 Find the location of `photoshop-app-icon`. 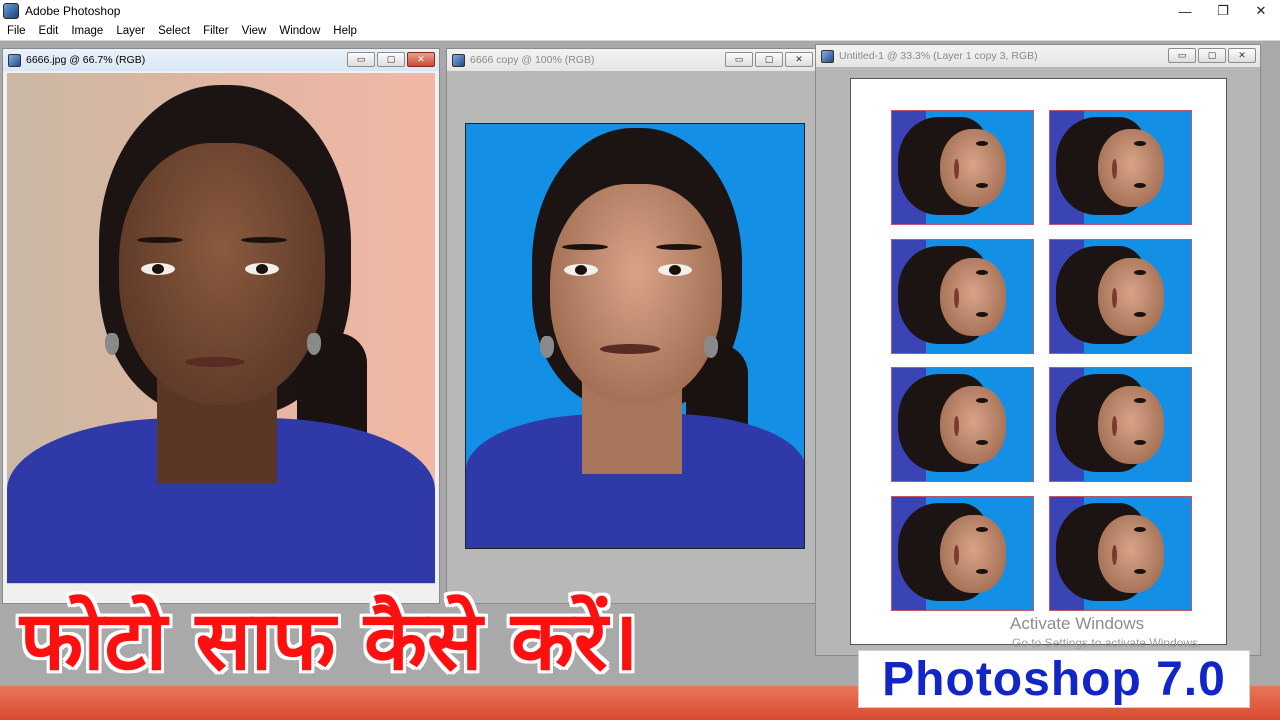

photoshop-app-icon is located at coordinates (11, 11).